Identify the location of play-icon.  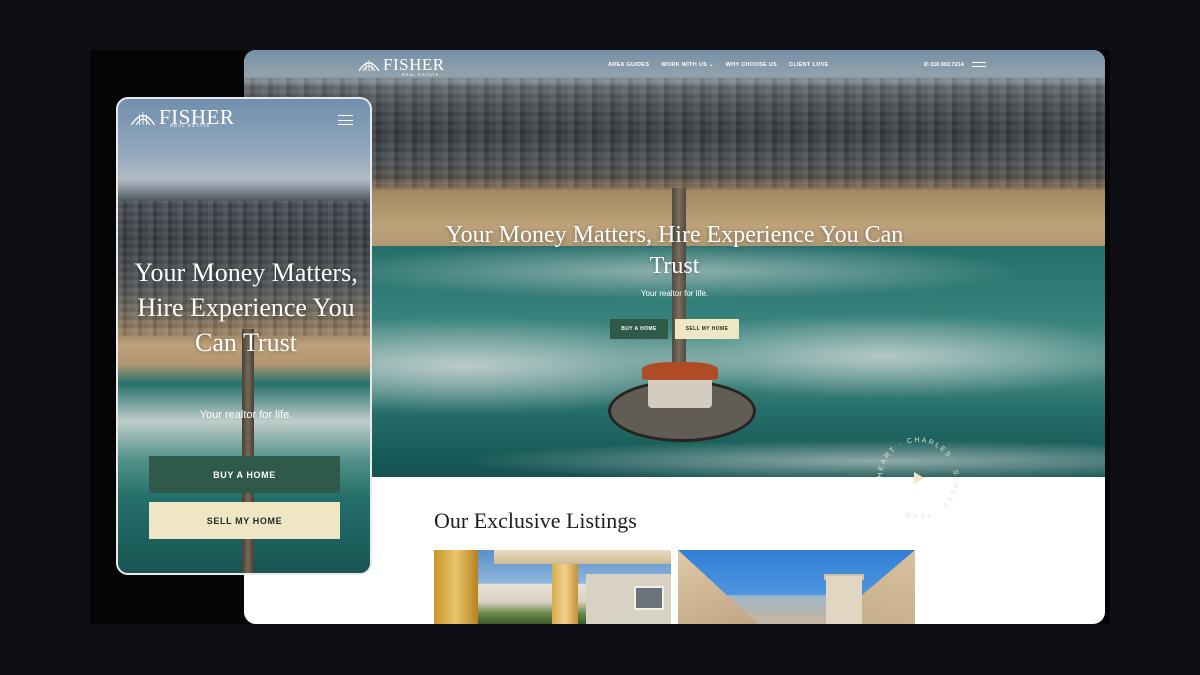
(919, 478).